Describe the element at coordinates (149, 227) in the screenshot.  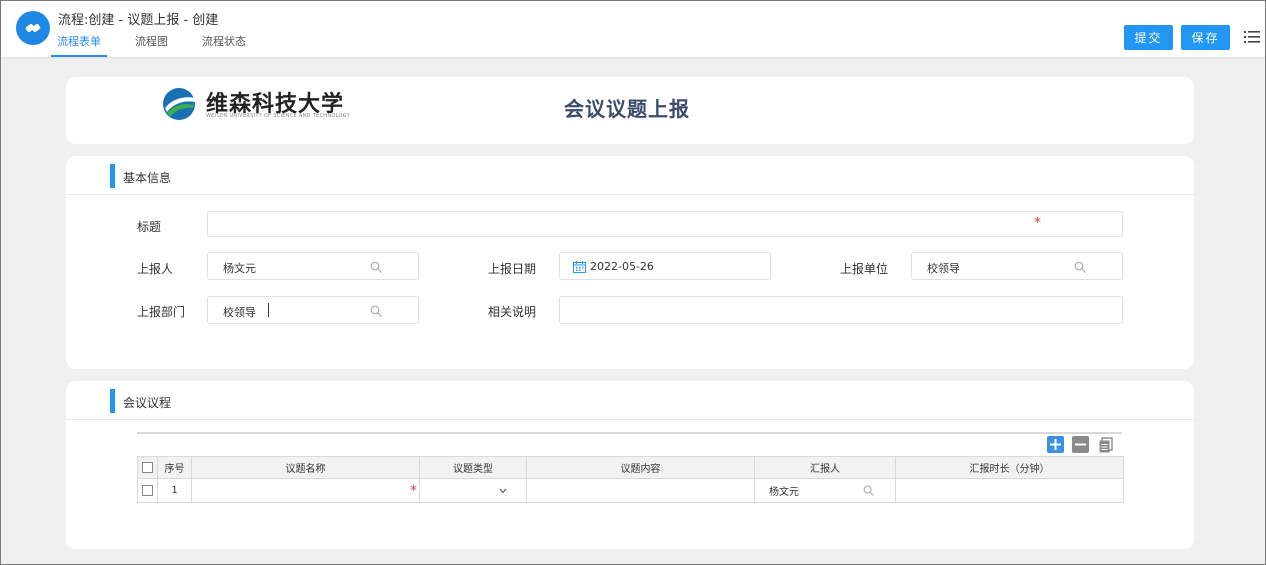
I see `title-label: 标题` at that location.